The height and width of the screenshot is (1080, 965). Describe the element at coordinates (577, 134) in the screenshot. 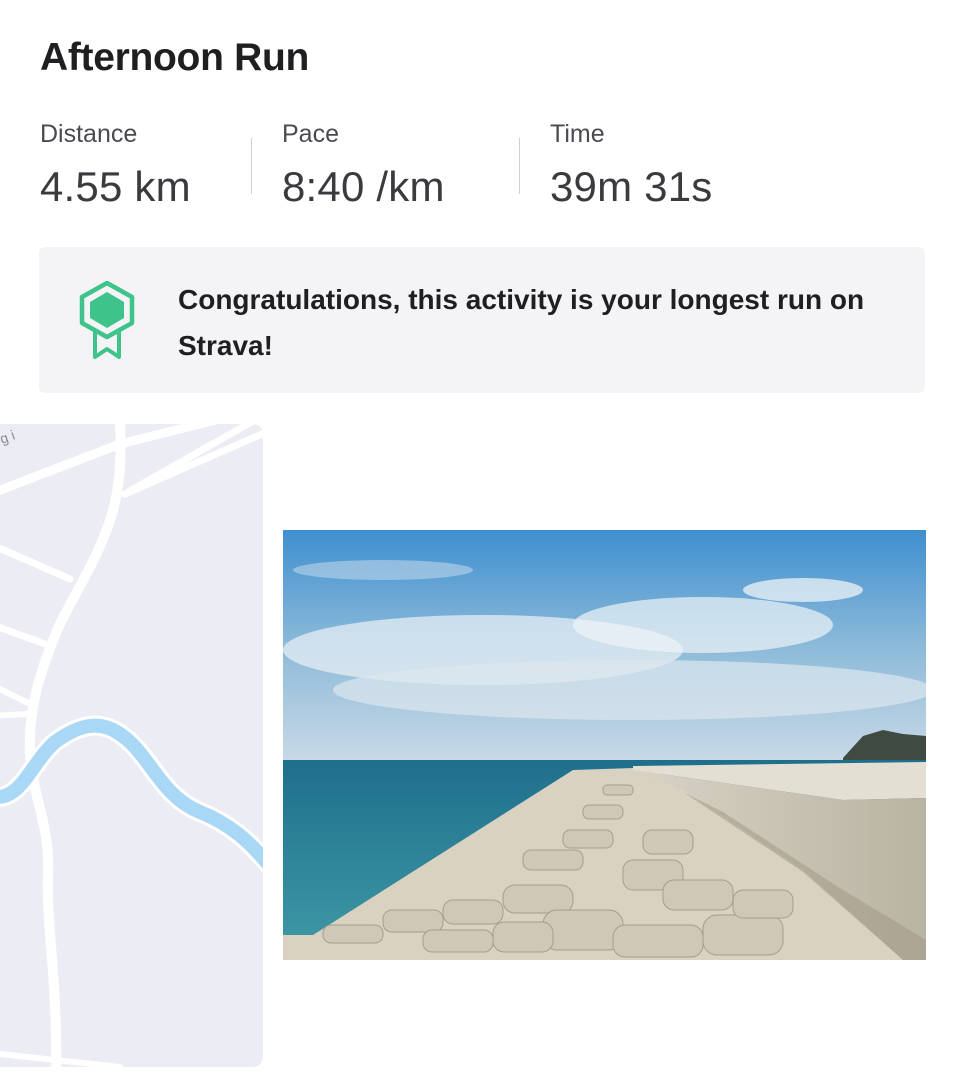

I see `stat-time-label: Time` at that location.